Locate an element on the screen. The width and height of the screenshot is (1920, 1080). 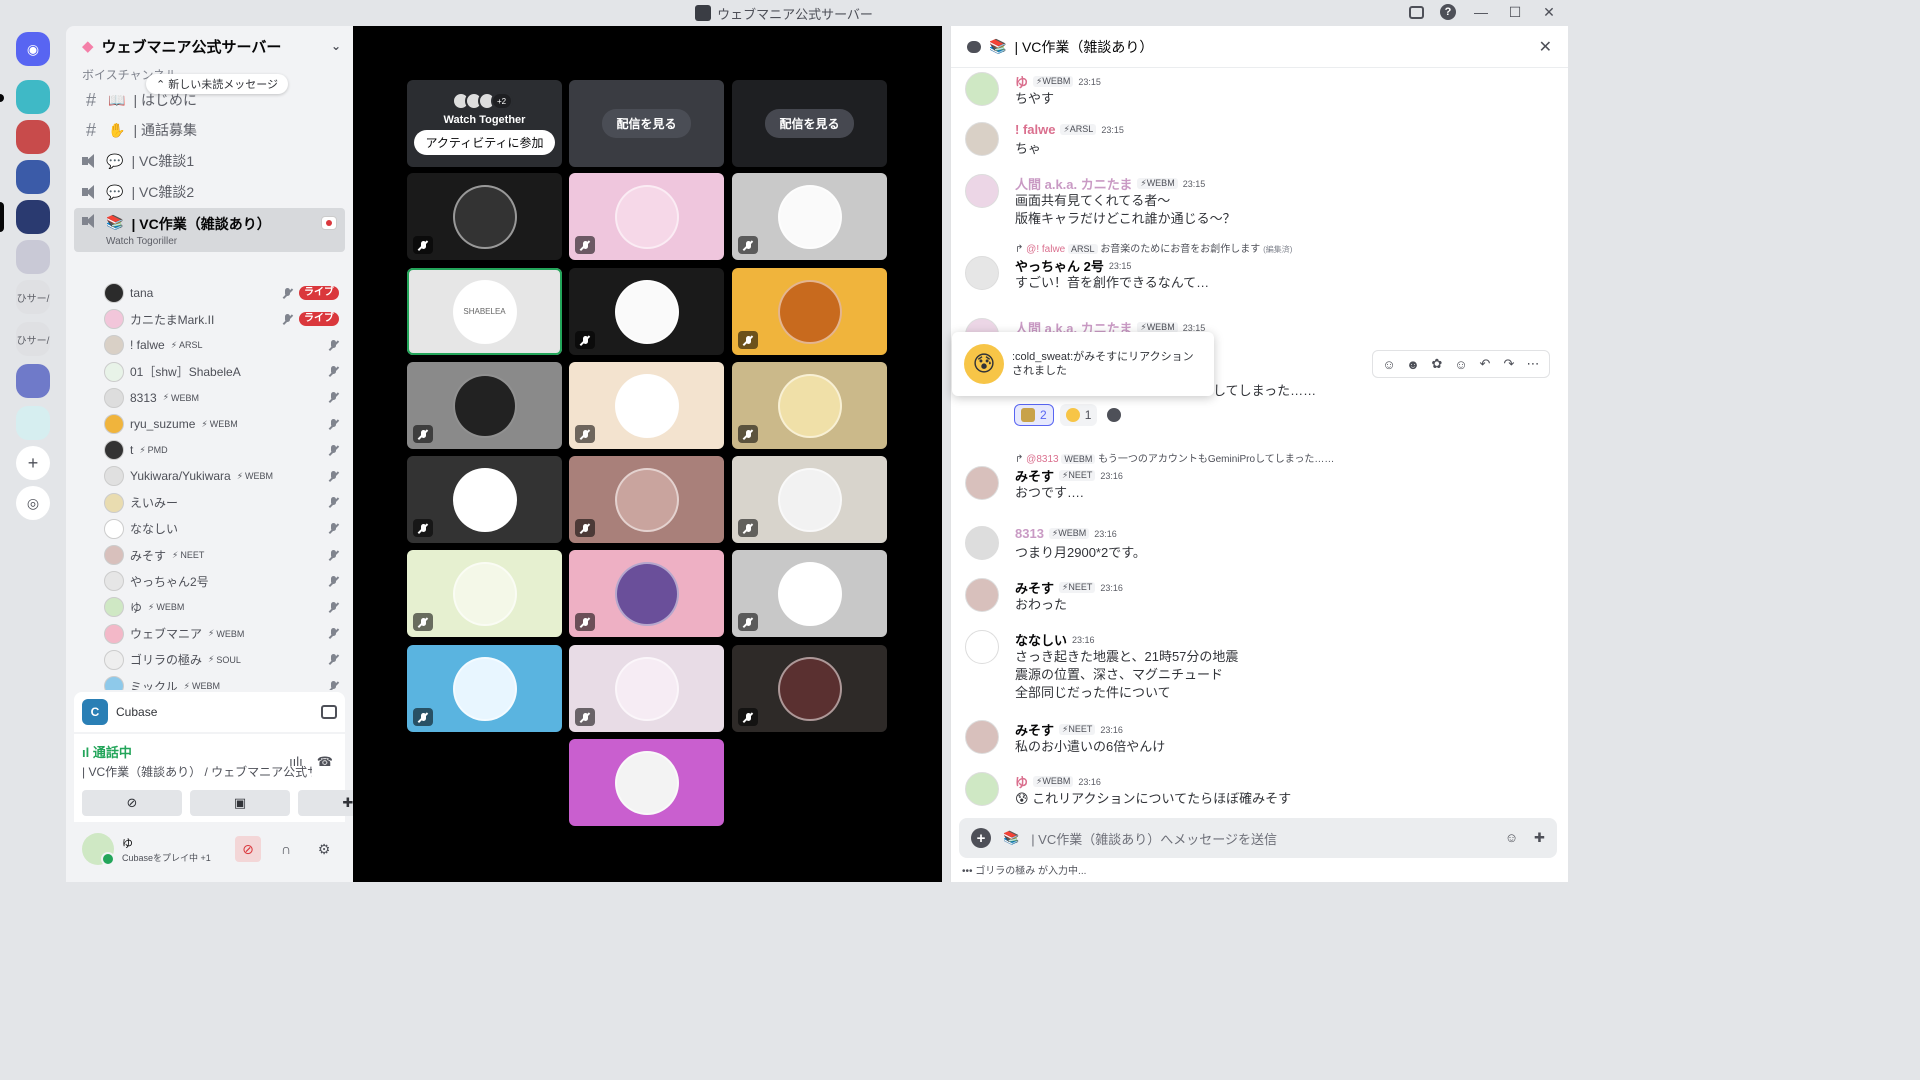
message-author: 8313 is located at coordinates (1029, 533).